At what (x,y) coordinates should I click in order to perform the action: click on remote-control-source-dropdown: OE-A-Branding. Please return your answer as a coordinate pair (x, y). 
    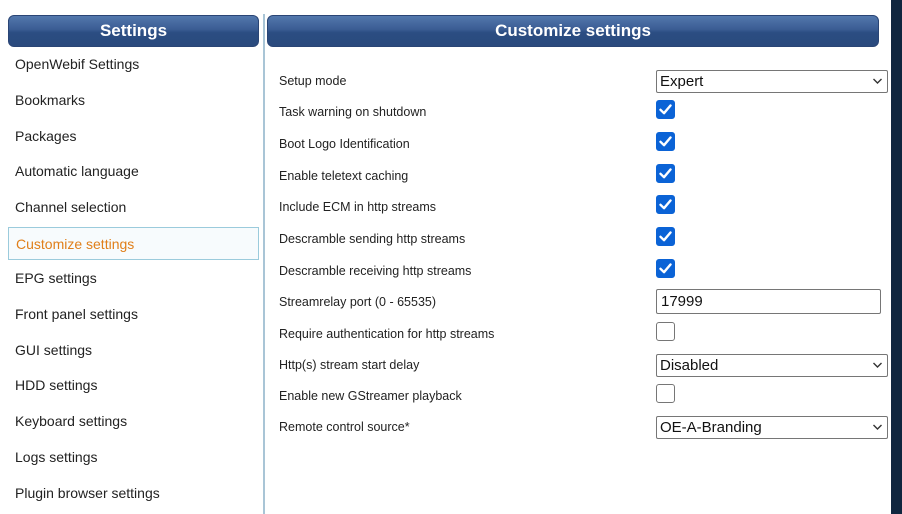
    Looking at the image, I should click on (772, 427).